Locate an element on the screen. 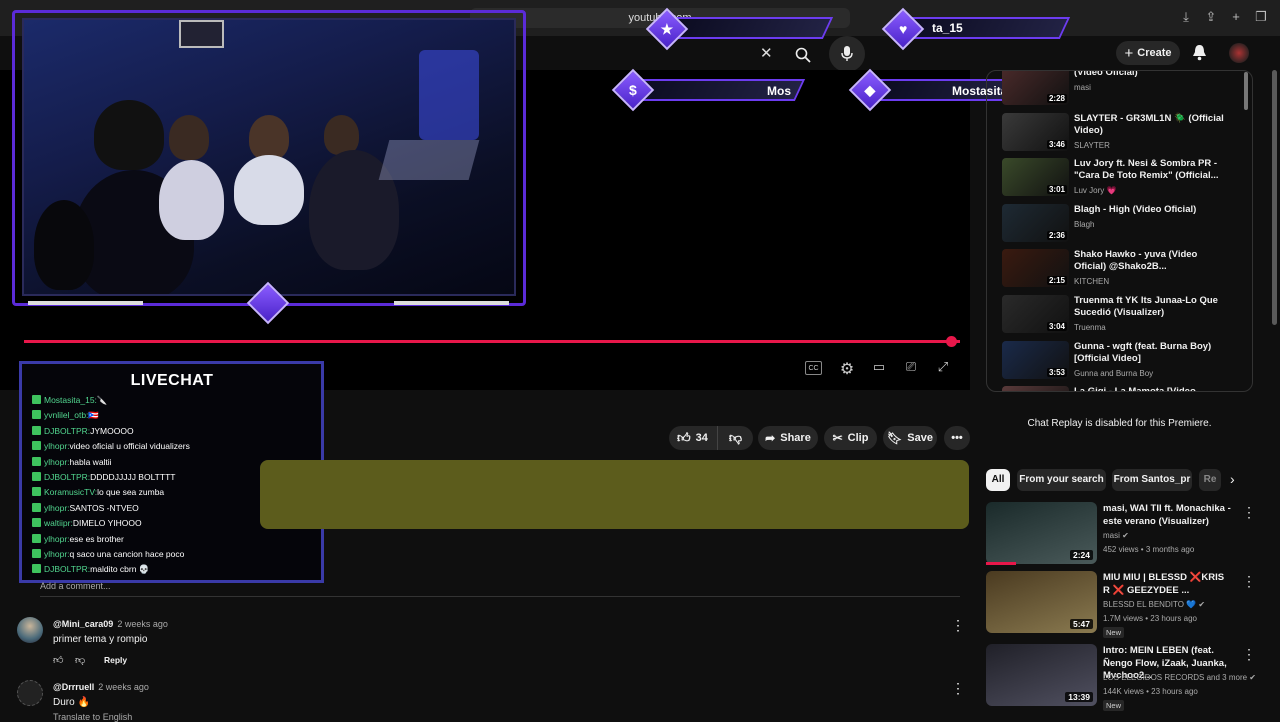  stream-cam-image is located at coordinates (269, 157).